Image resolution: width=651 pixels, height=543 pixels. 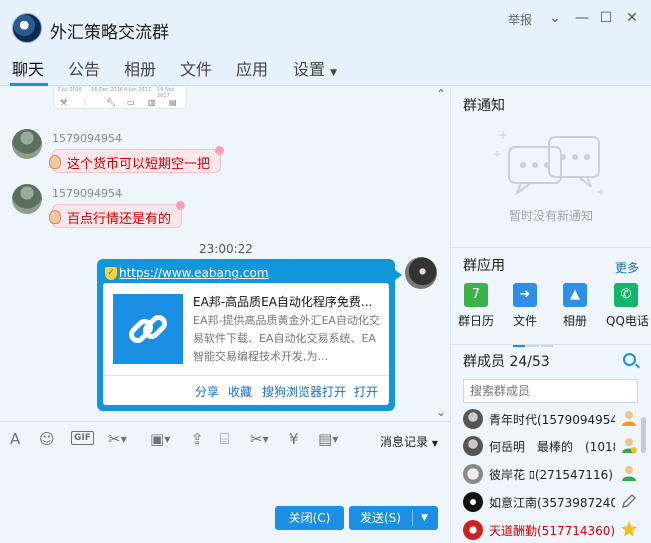 What do you see at coordinates (111, 273) in the screenshot?
I see `shield-check-icon: ✓` at bounding box center [111, 273].